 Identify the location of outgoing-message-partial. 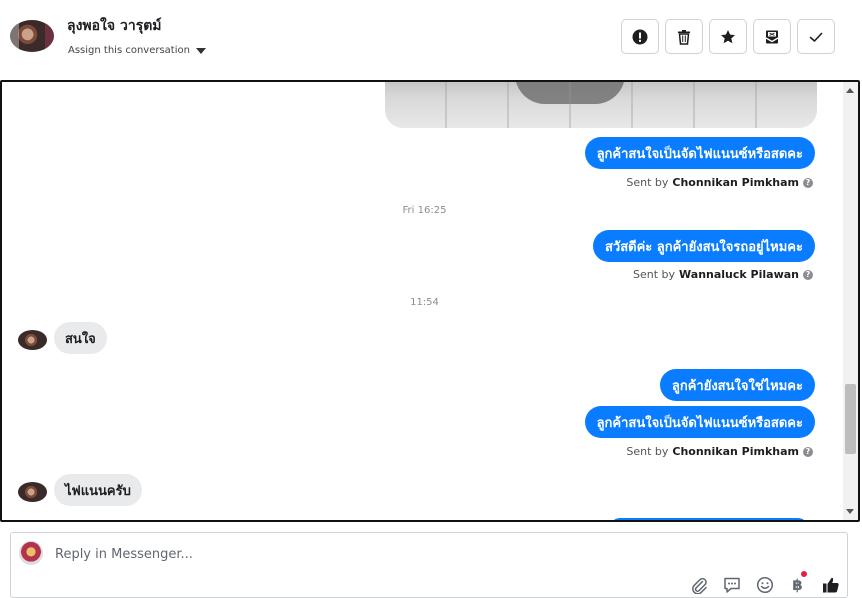
(709, 519).